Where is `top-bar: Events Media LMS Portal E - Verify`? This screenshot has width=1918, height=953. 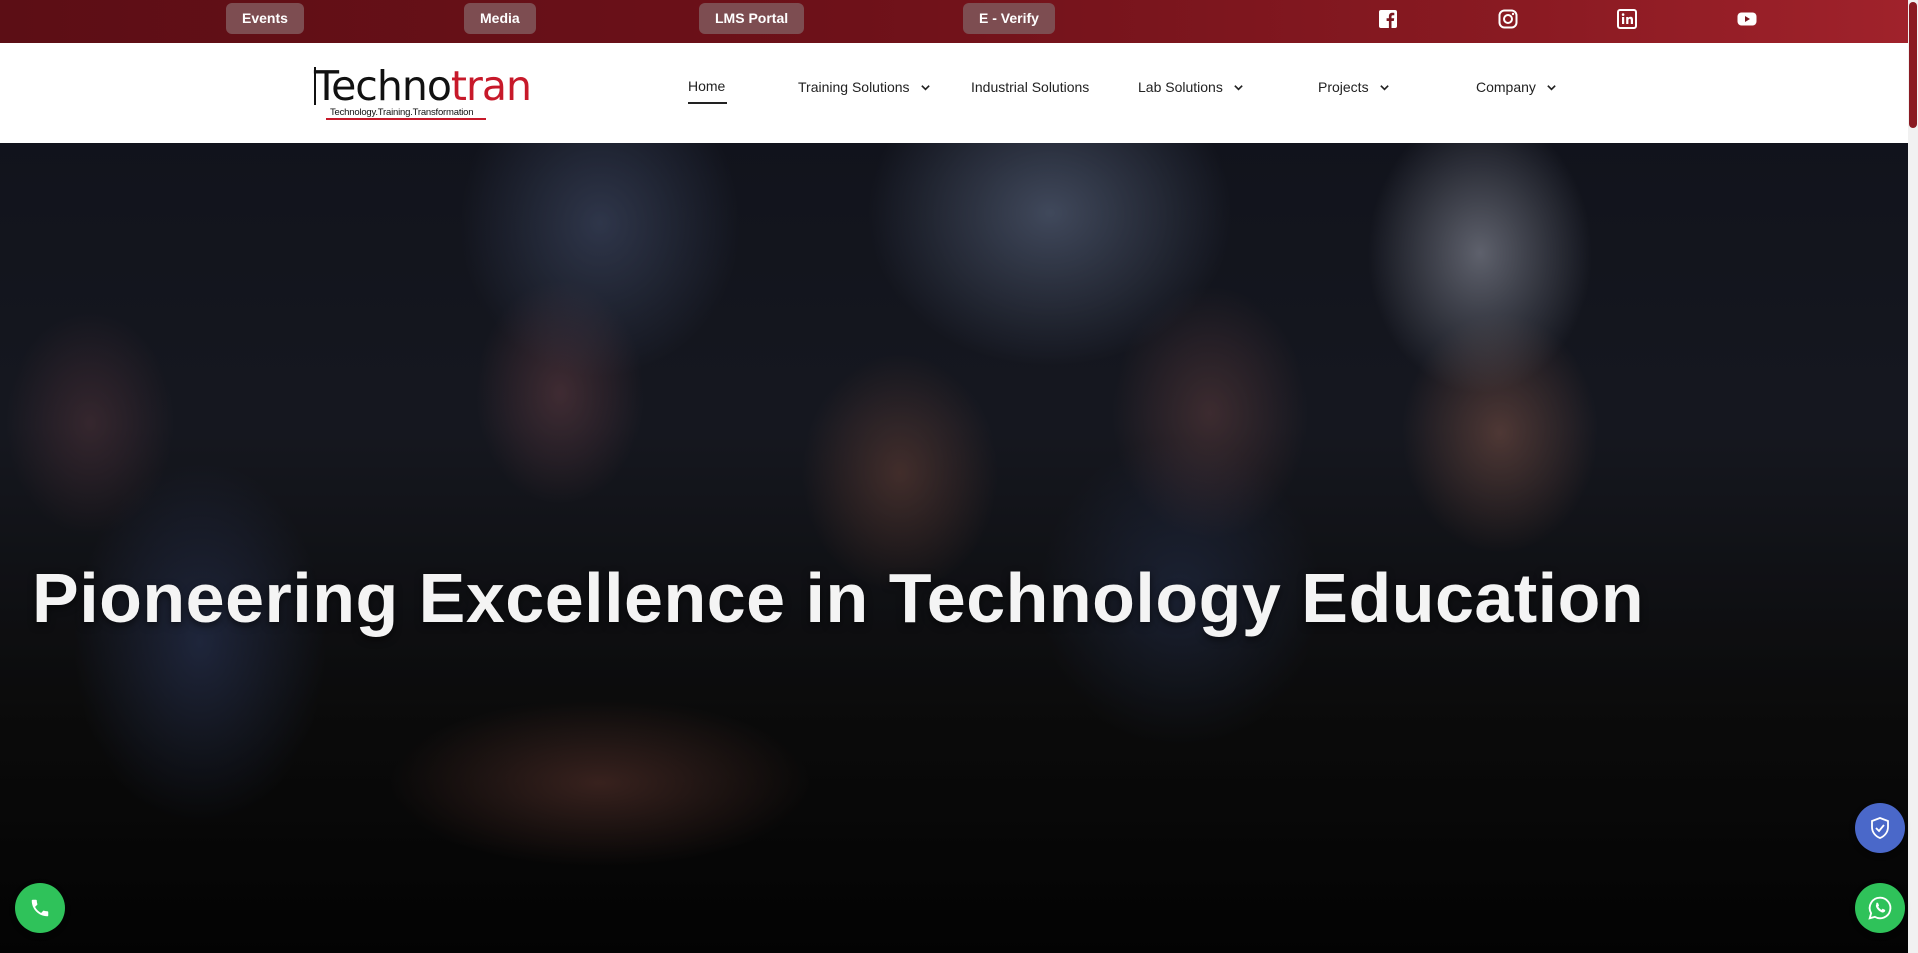 top-bar: Events Media LMS Portal E - Verify is located at coordinates (954, 21).